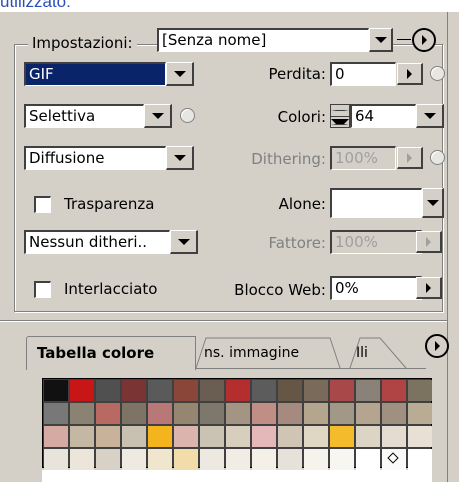 Image resolution: width=459 pixels, height=482 pixels. What do you see at coordinates (263, 40) in the screenshot?
I see `settings-field: [Senza nome]` at bounding box center [263, 40].